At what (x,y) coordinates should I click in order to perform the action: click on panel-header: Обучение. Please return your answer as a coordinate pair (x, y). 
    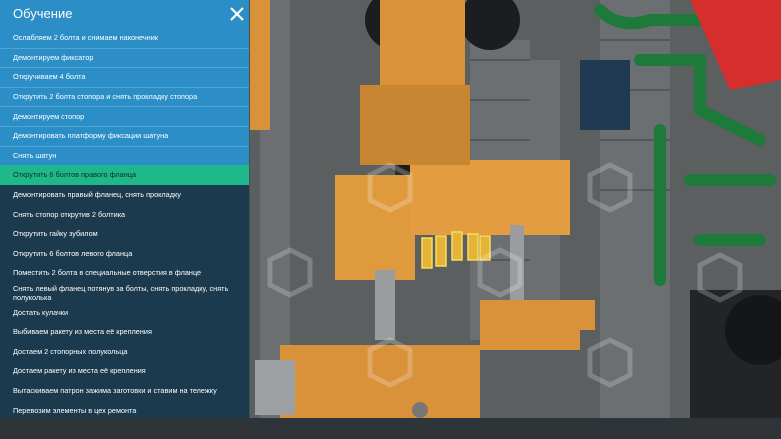
    Looking at the image, I should click on (124, 14).